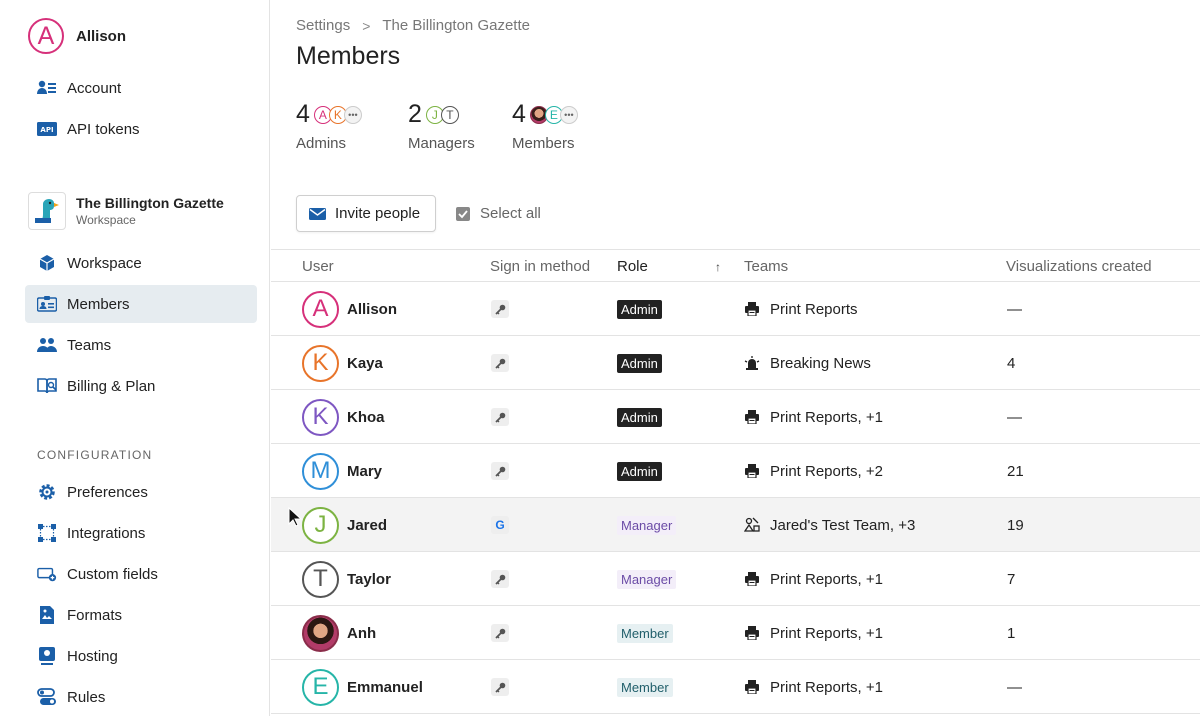 The height and width of the screenshot is (716, 1200). What do you see at coordinates (766, 266) in the screenshot?
I see `column-teams: Teams` at bounding box center [766, 266].